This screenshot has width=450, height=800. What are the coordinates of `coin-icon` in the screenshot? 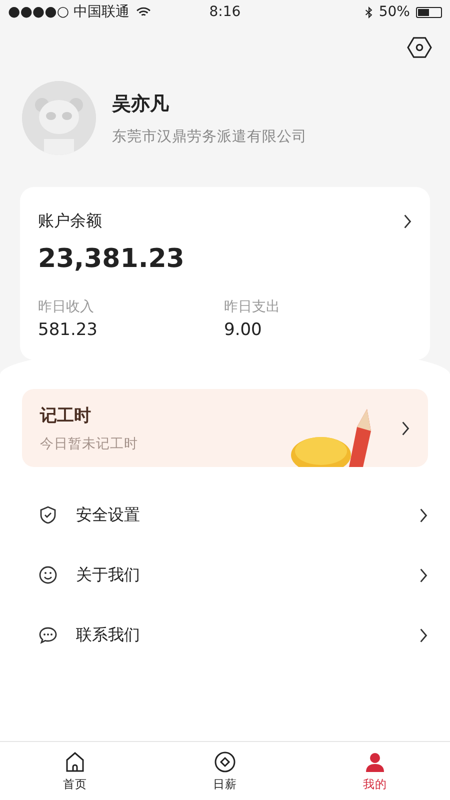 It's located at (225, 761).